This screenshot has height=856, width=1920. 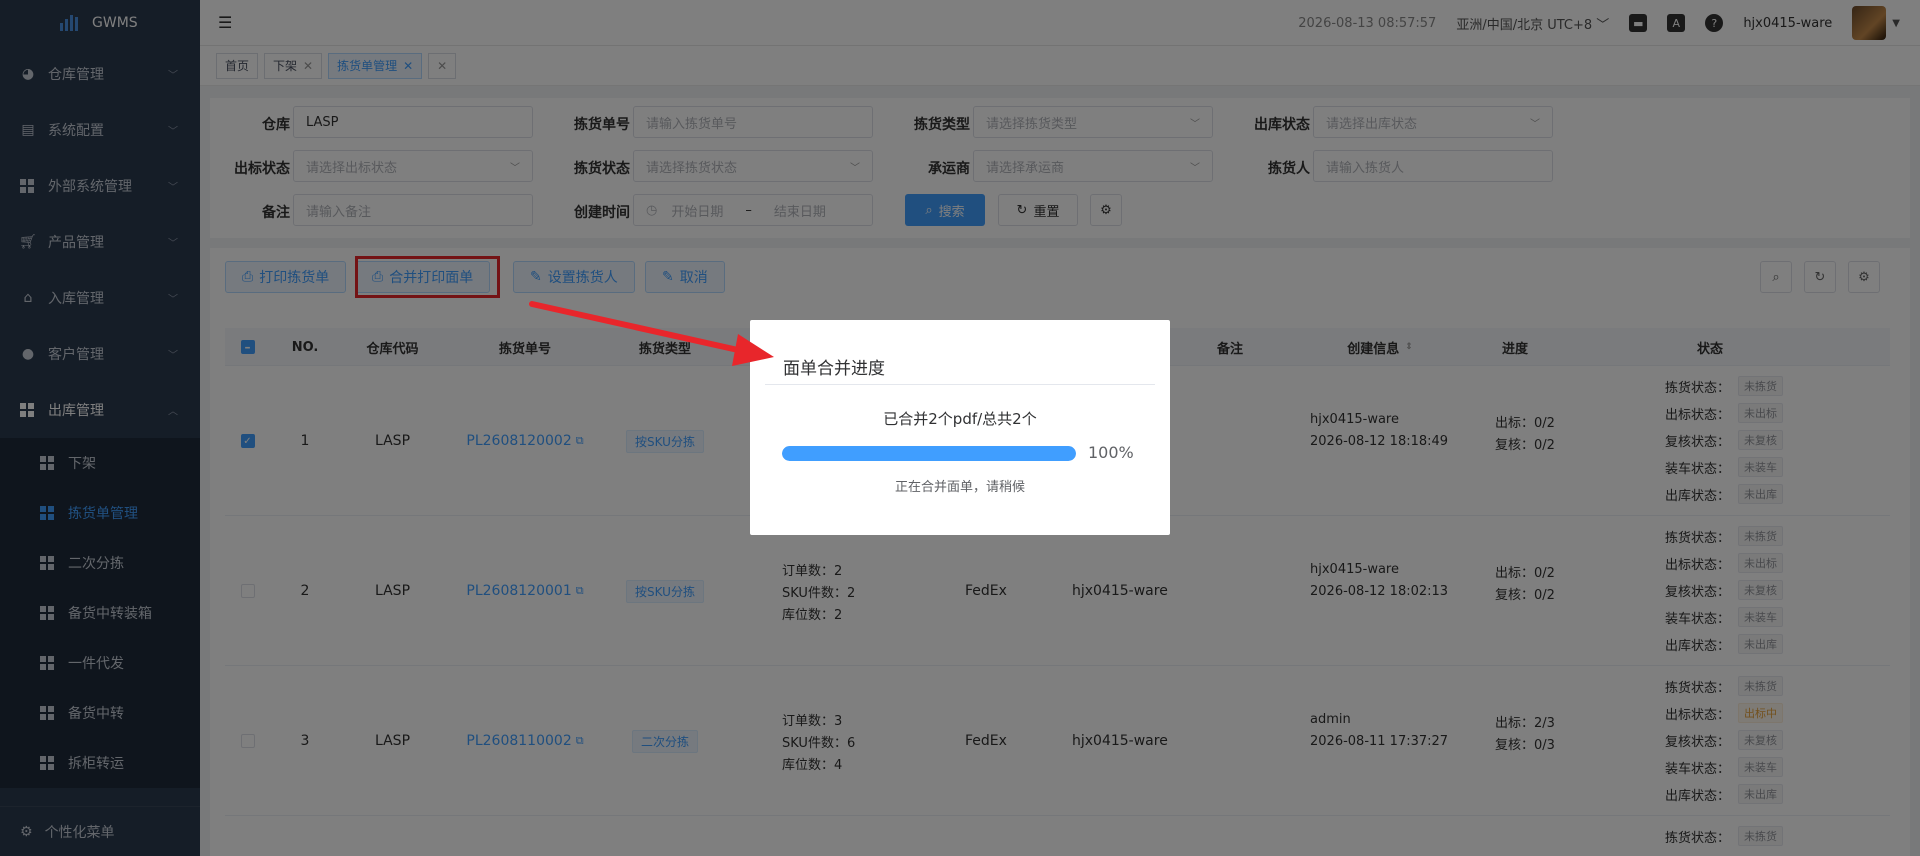 I want to click on progress-bar, so click(x=929, y=453).